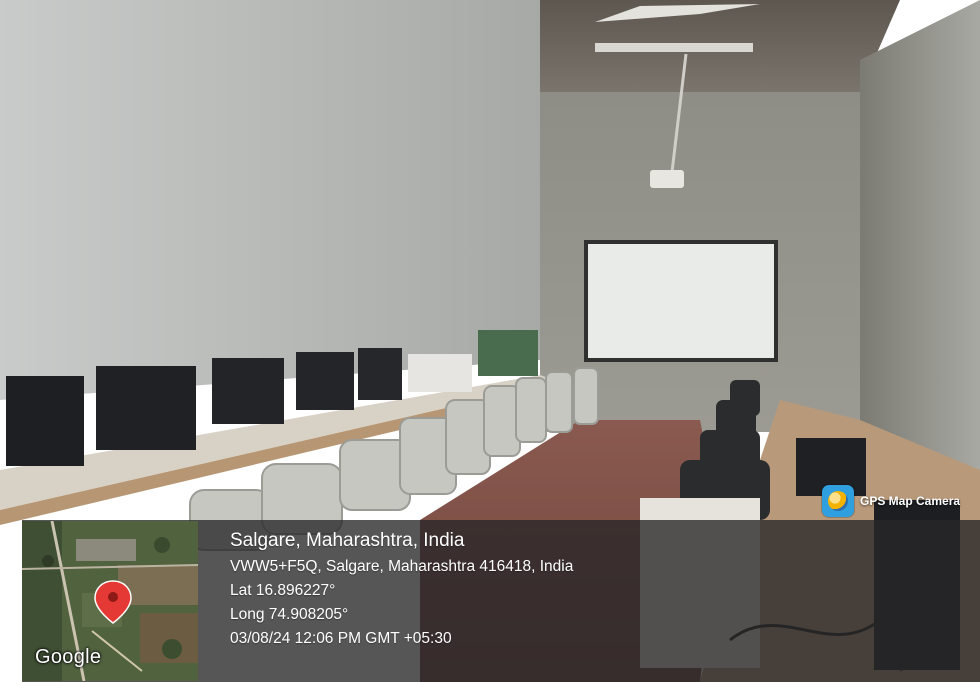 This screenshot has width=980, height=682. Describe the element at coordinates (667, 179) in the screenshot. I see `projector` at that location.